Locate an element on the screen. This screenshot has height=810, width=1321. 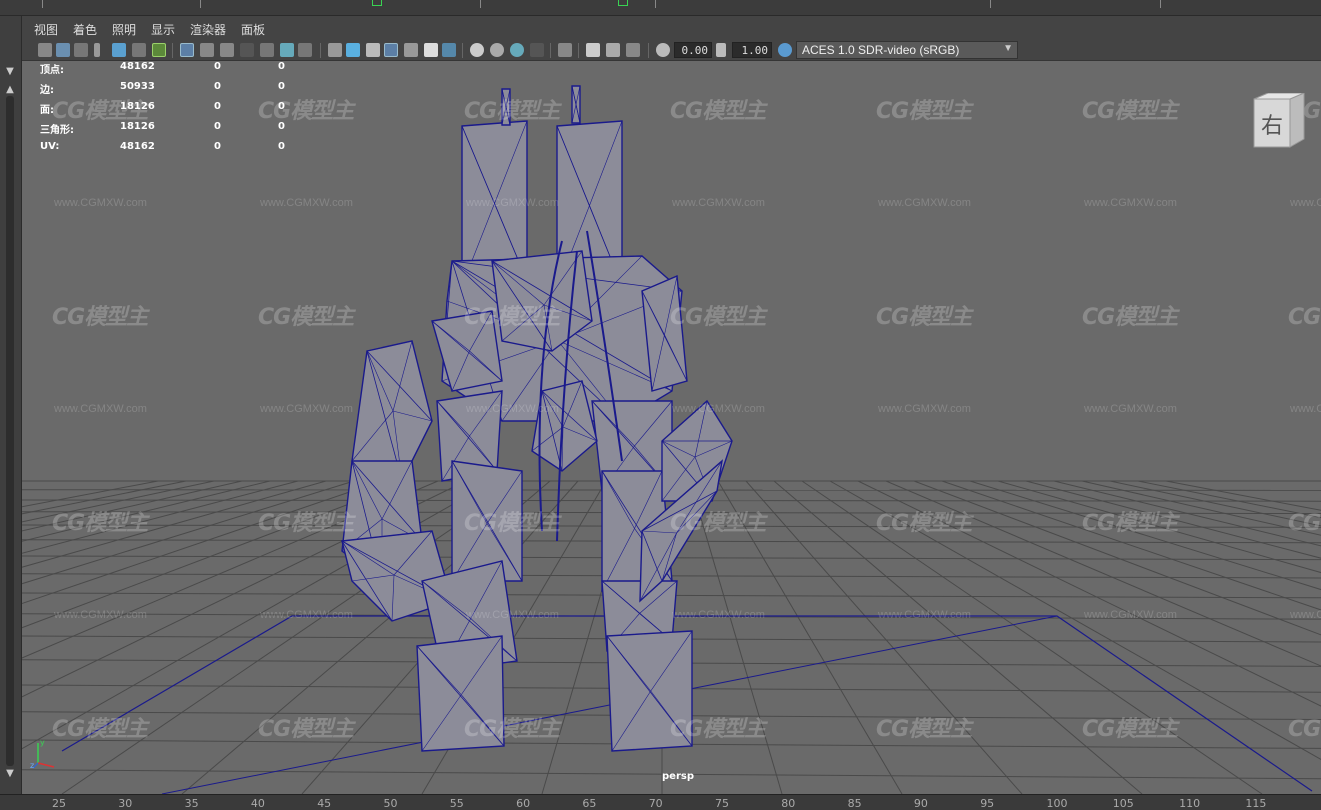
gate-mask-icon is located at coordinates (247, 50).